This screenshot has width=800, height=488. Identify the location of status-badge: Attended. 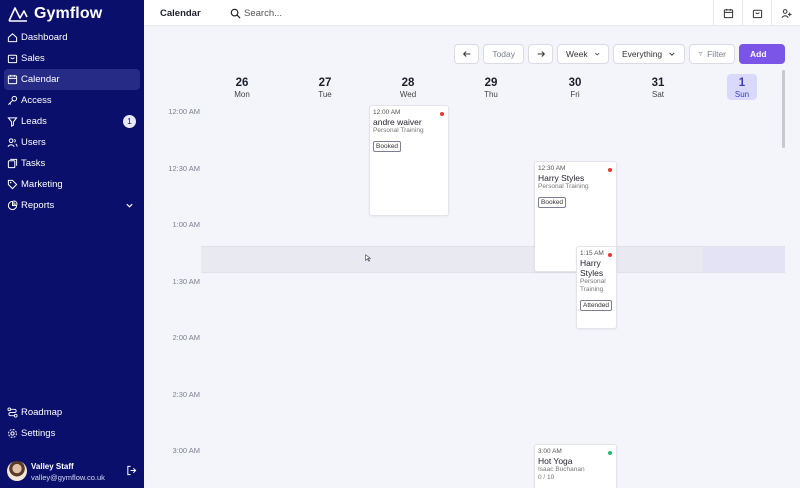
(596, 305).